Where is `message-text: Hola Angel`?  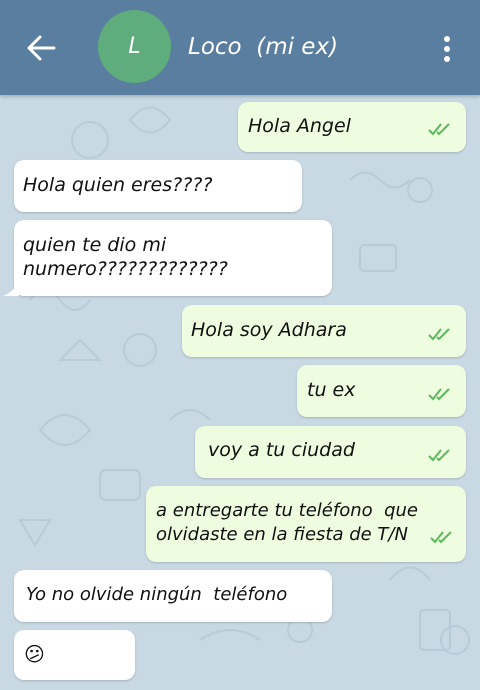
message-text: Hola Angel is located at coordinates (299, 126).